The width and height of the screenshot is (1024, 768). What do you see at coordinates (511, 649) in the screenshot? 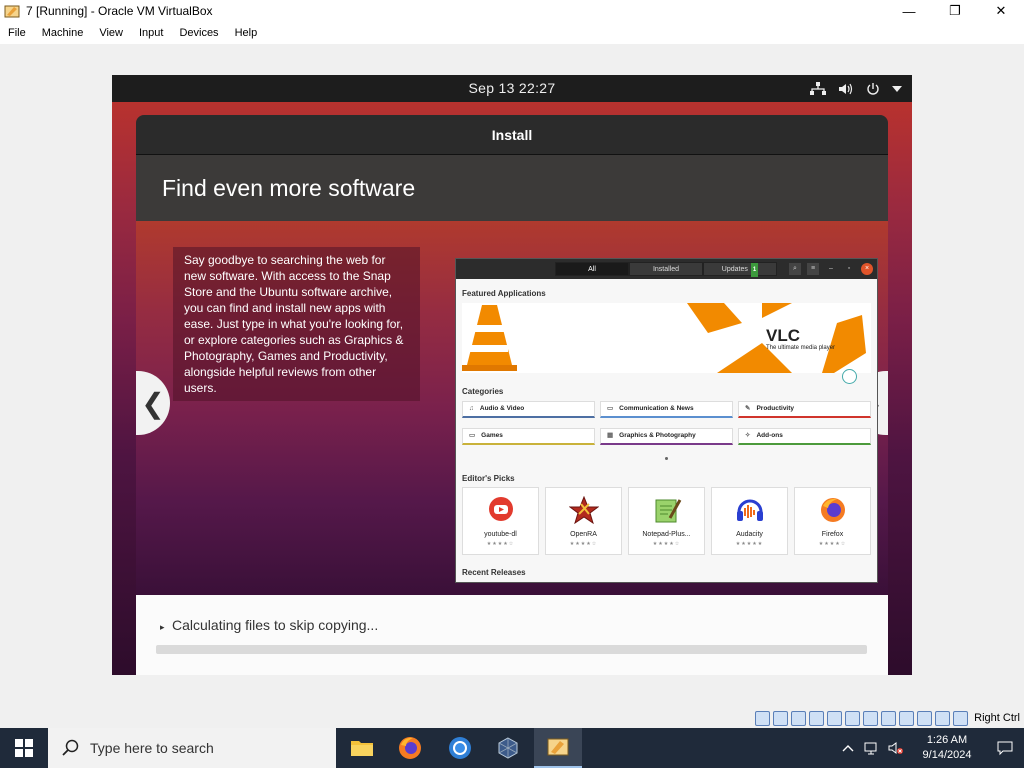
I see `progress-bar` at bounding box center [511, 649].